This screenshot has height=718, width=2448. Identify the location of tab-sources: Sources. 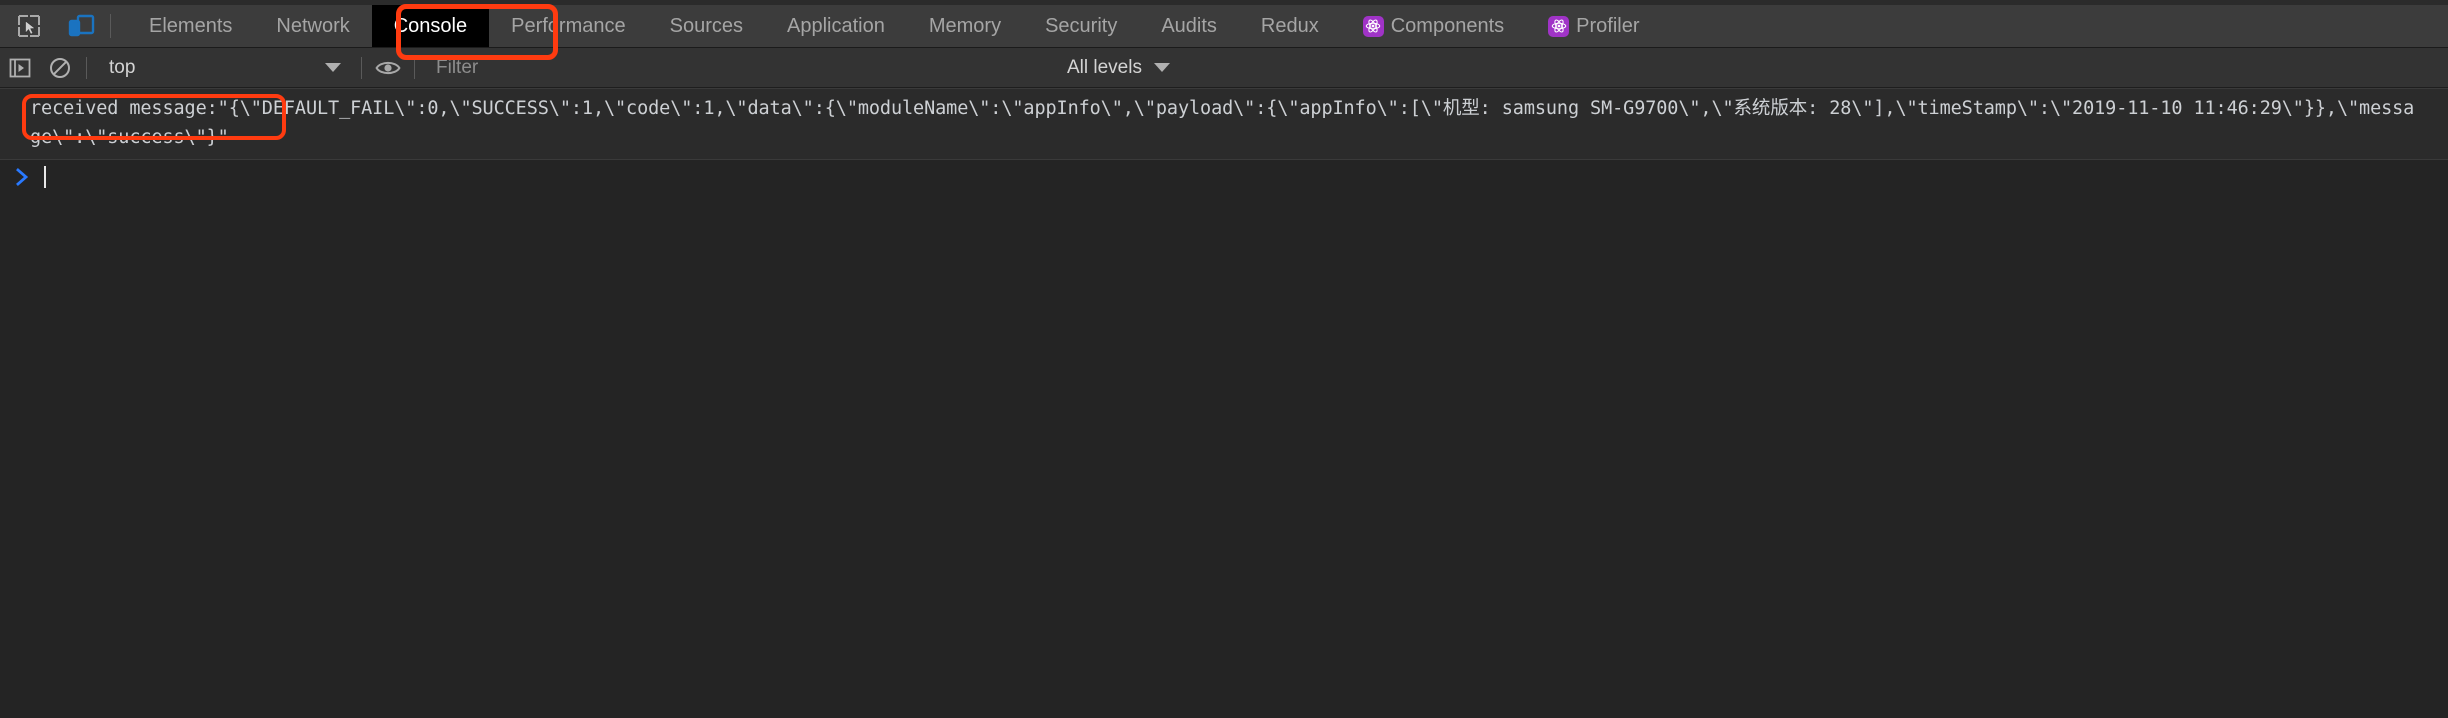
(706, 26).